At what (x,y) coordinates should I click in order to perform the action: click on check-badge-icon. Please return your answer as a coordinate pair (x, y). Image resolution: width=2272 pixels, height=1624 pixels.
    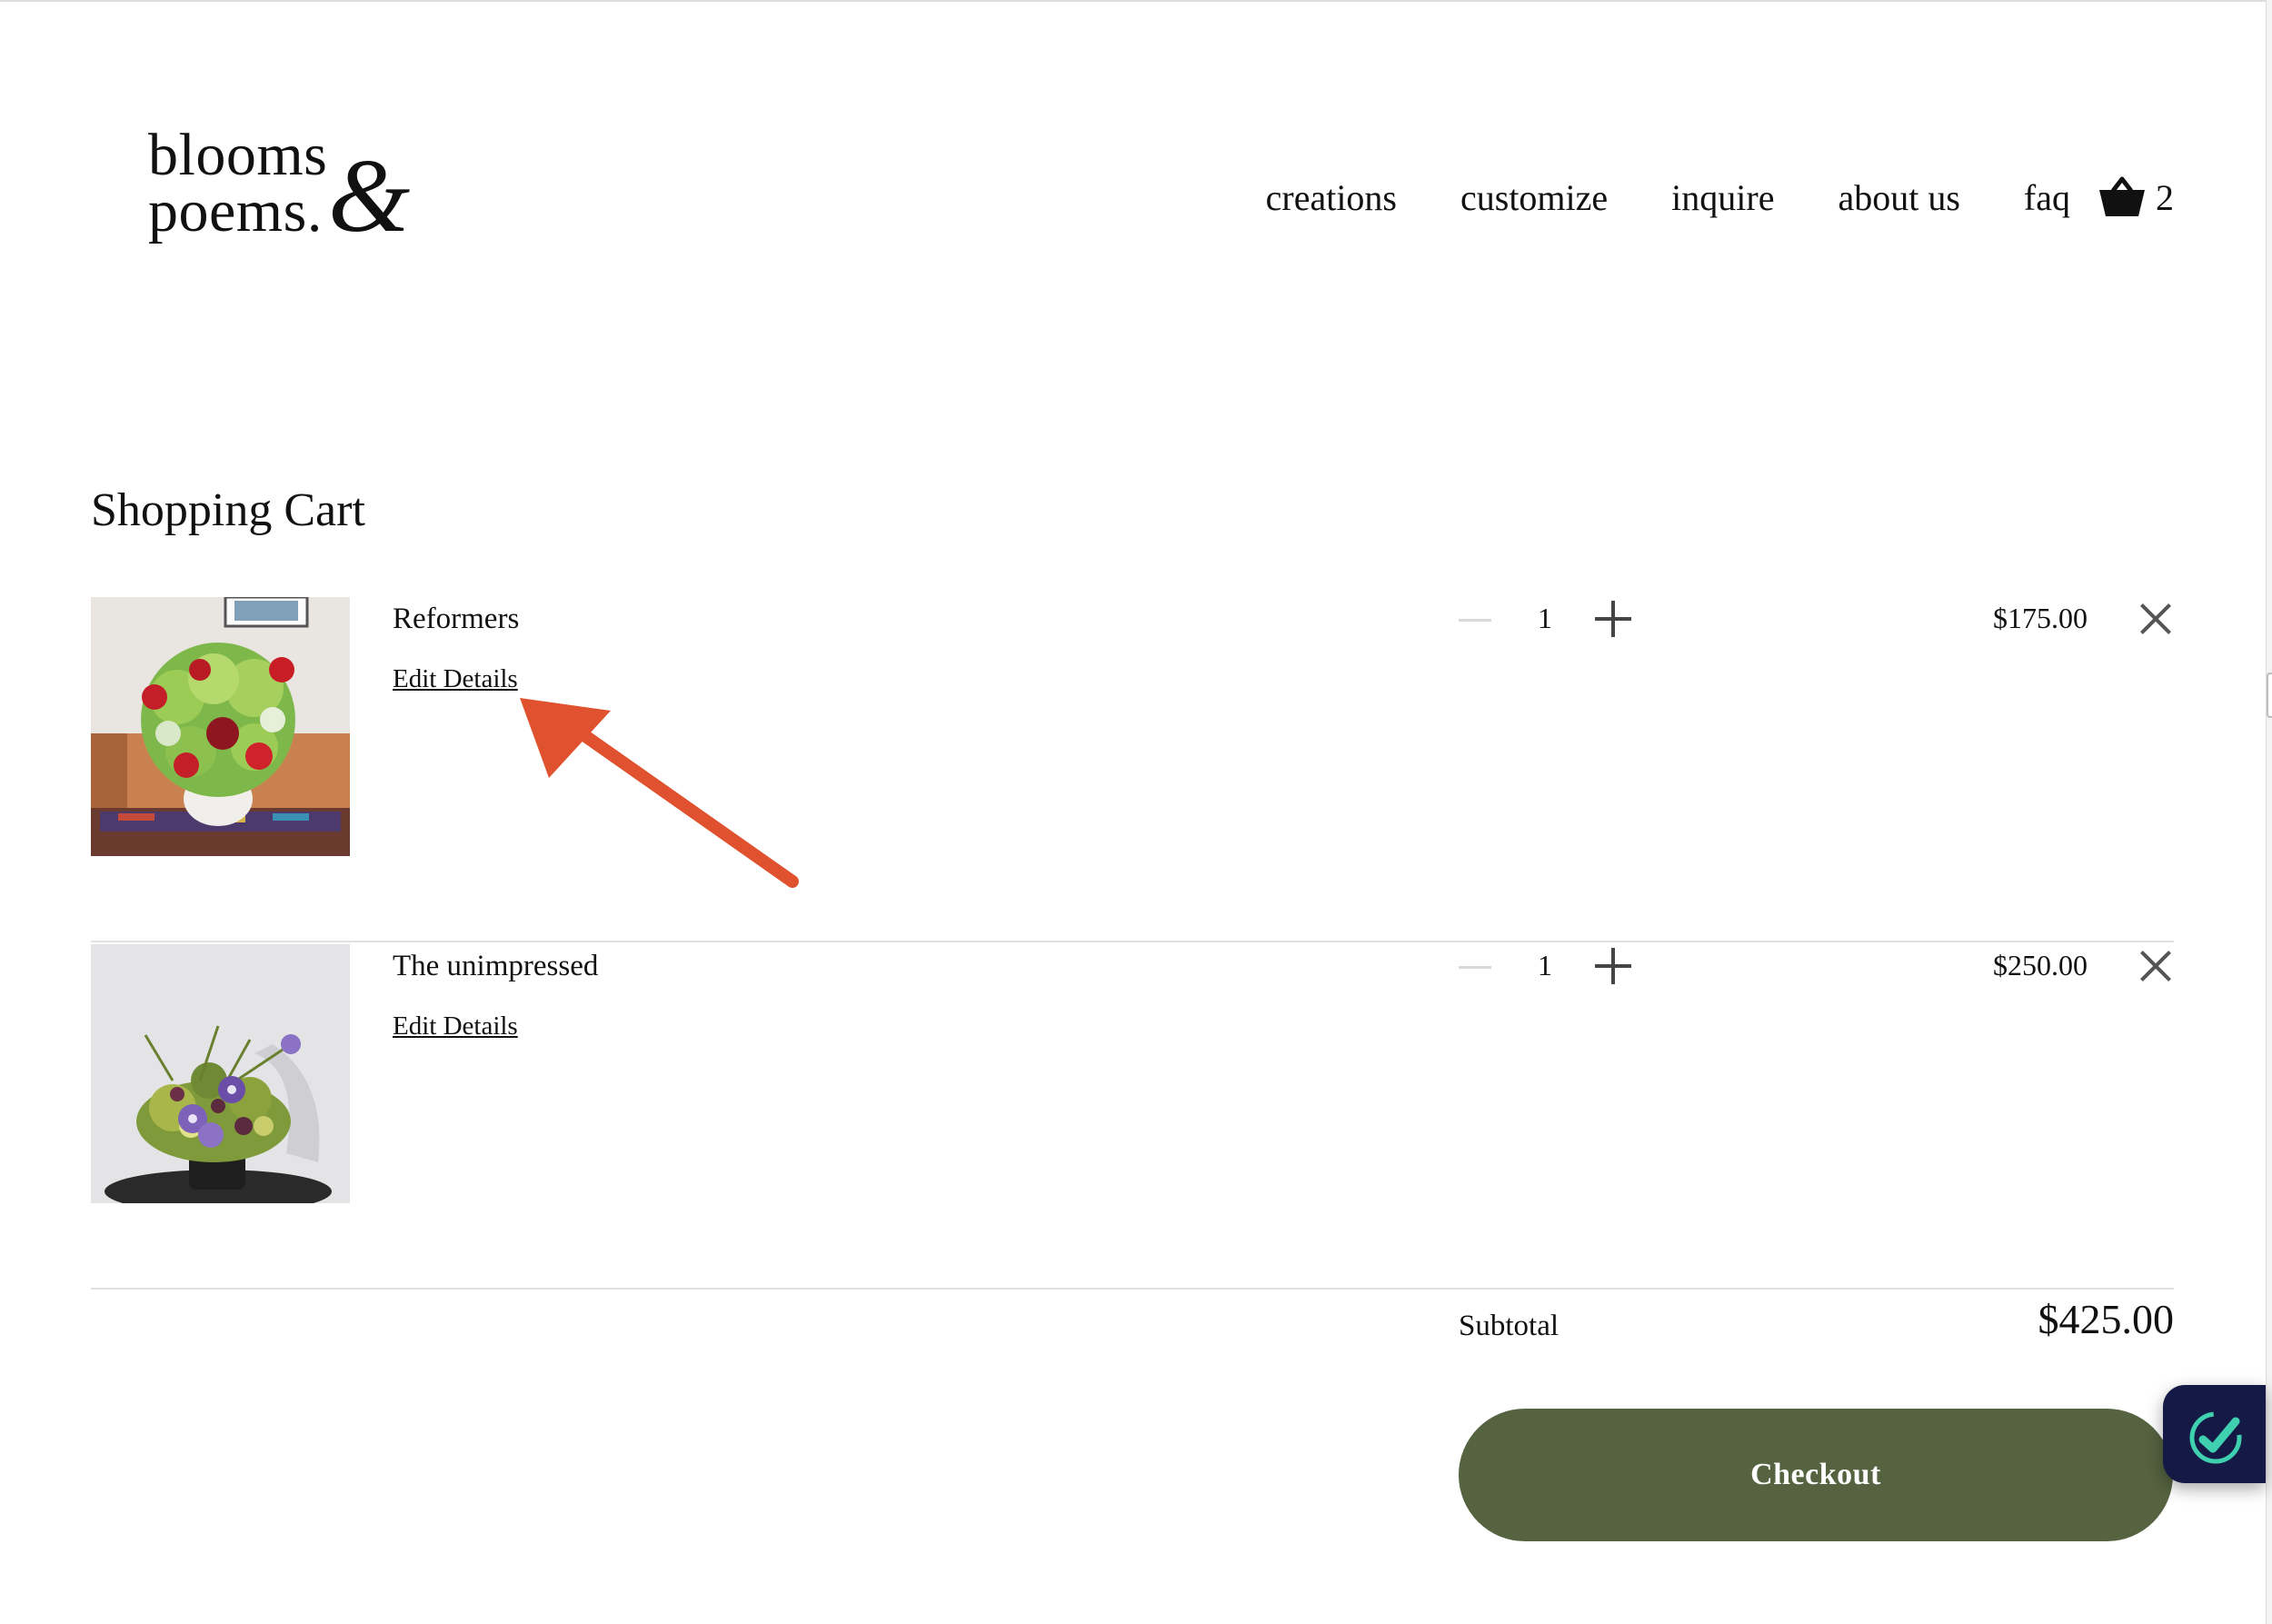
    Looking at the image, I should click on (2215, 1437).